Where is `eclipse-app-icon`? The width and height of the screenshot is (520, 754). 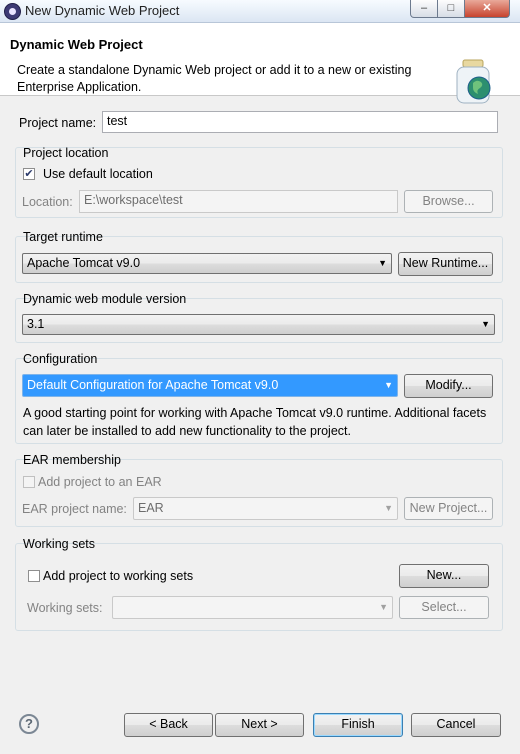 eclipse-app-icon is located at coordinates (12, 11).